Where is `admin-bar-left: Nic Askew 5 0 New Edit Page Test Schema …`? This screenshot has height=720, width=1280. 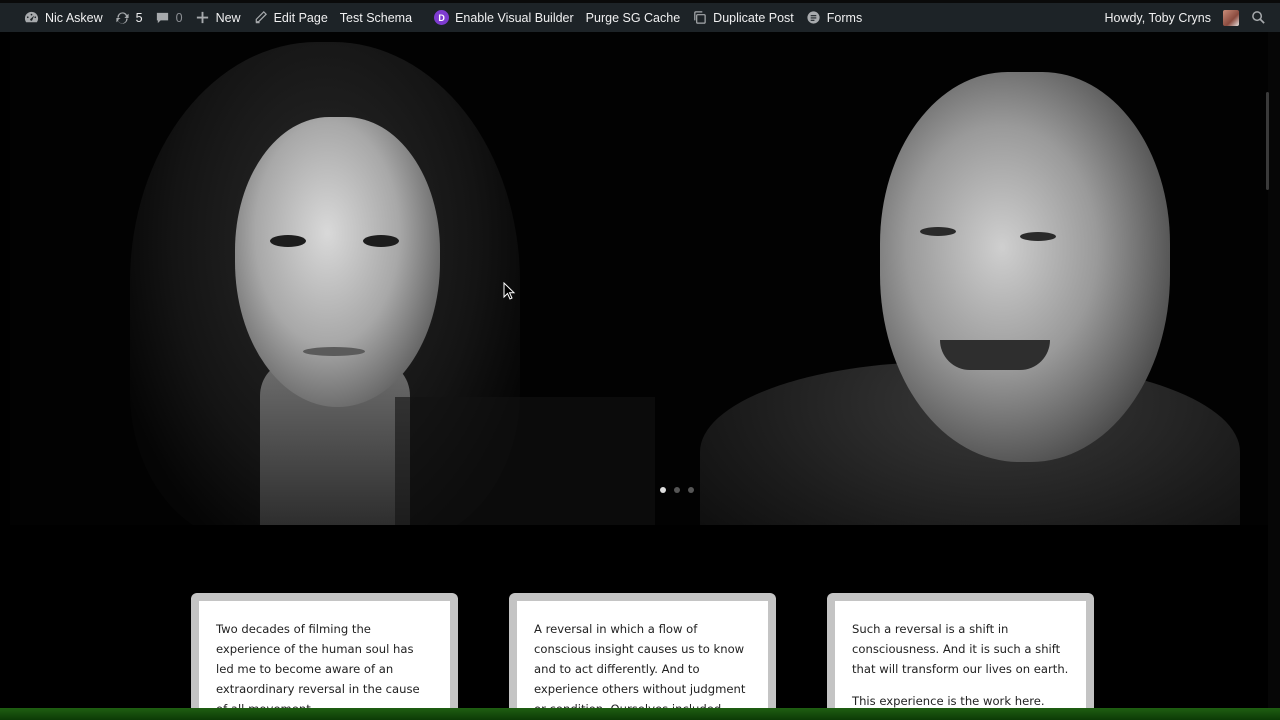 admin-bar-left: Nic Askew 5 0 New Edit Page Test Schema … is located at coordinates (443, 17).